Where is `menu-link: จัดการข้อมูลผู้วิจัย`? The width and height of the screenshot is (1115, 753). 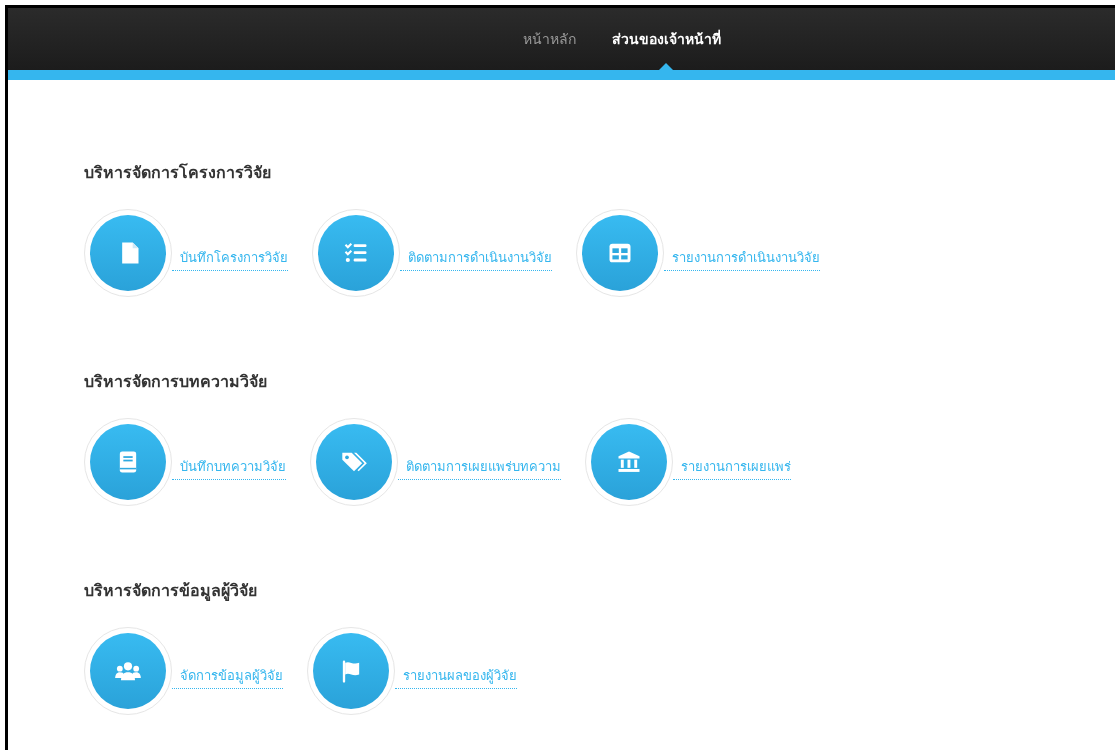 menu-link: จัดการข้อมูลผู้วิจัย is located at coordinates (227, 677).